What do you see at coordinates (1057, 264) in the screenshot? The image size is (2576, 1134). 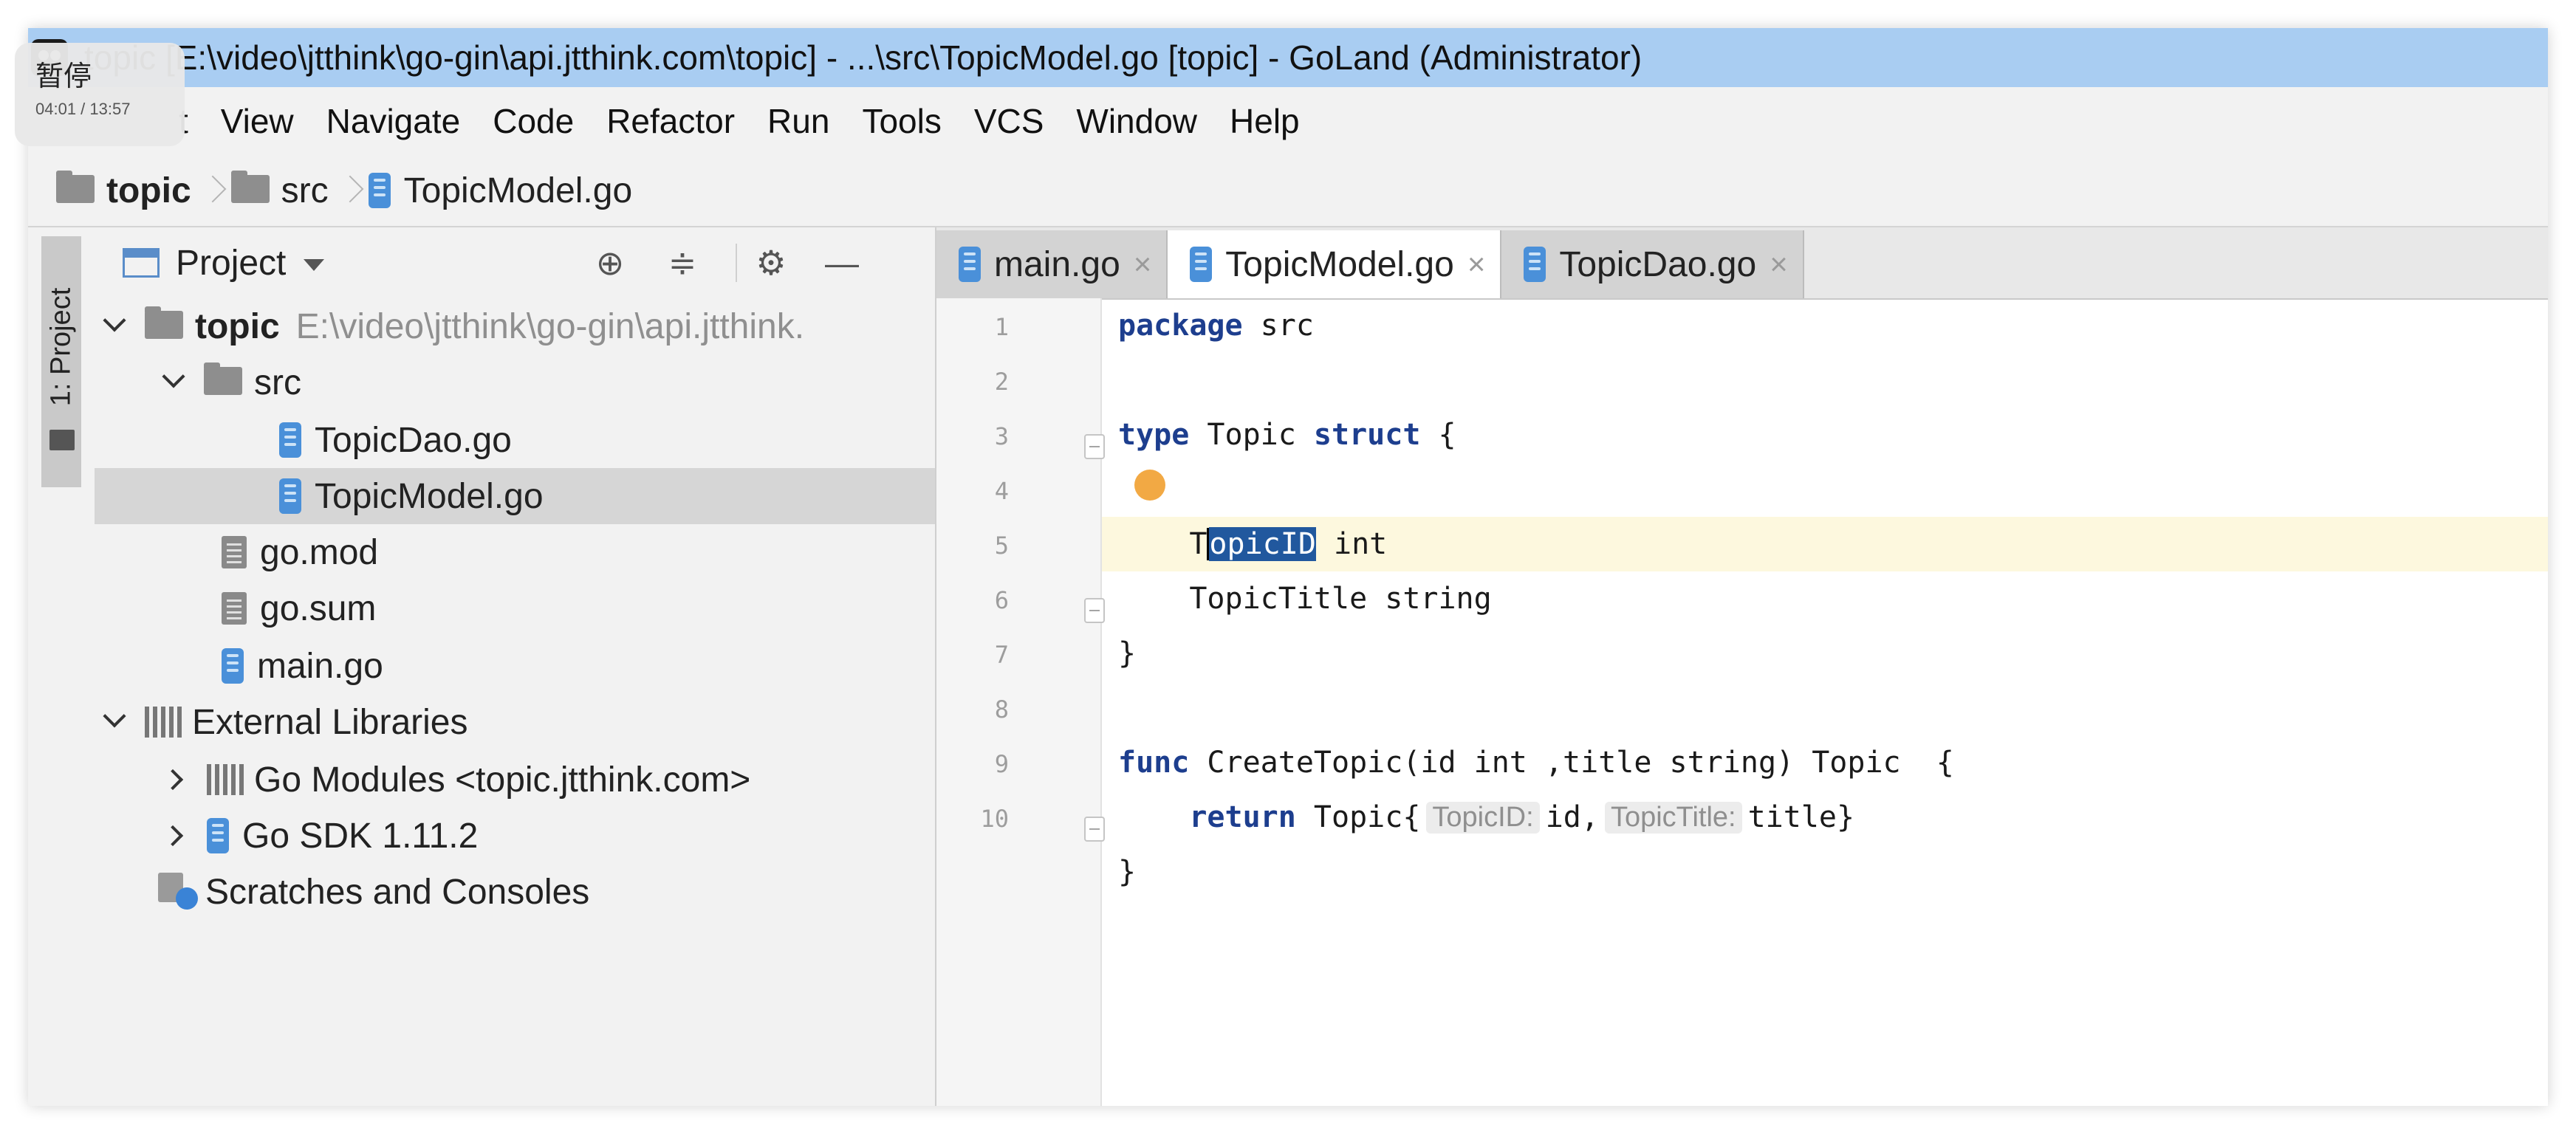 I see `tab-label: main.go` at bounding box center [1057, 264].